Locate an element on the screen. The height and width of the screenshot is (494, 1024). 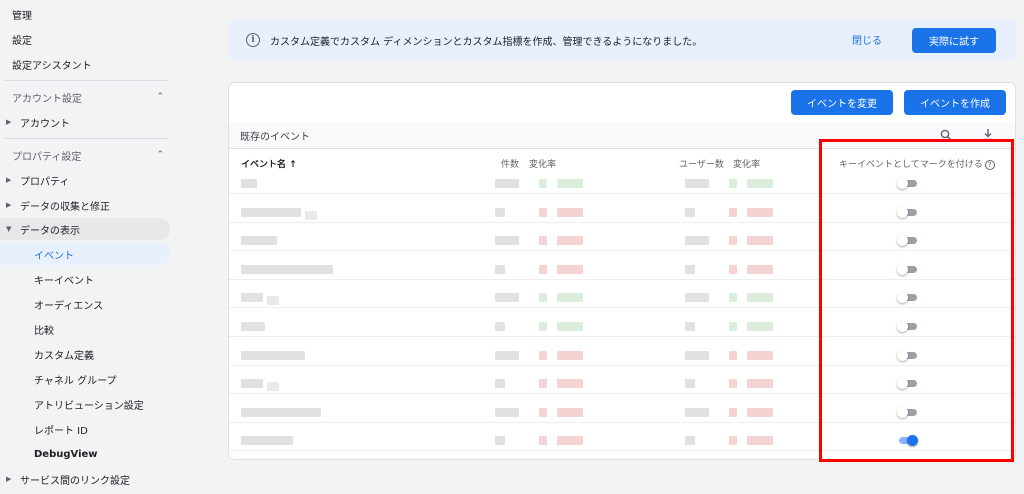
search-icon is located at coordinates (946, 136).